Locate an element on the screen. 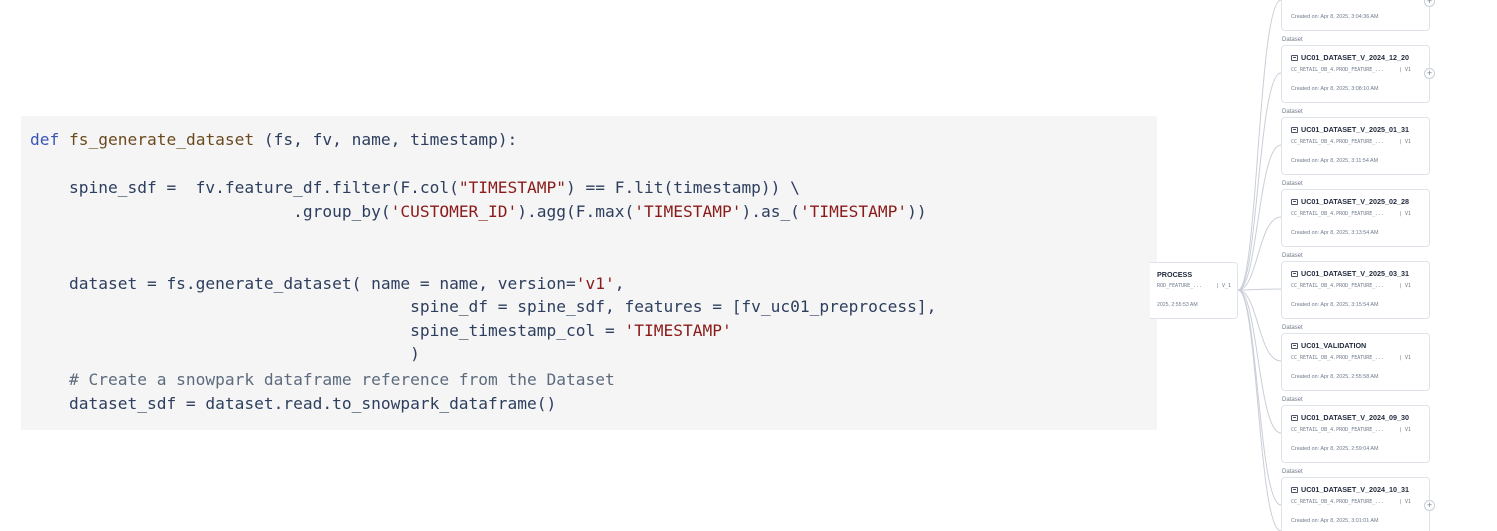  dataset-created: Created on: Apr 8, 2025, 3:15:54 AM is located at coordinates (1335, 305).